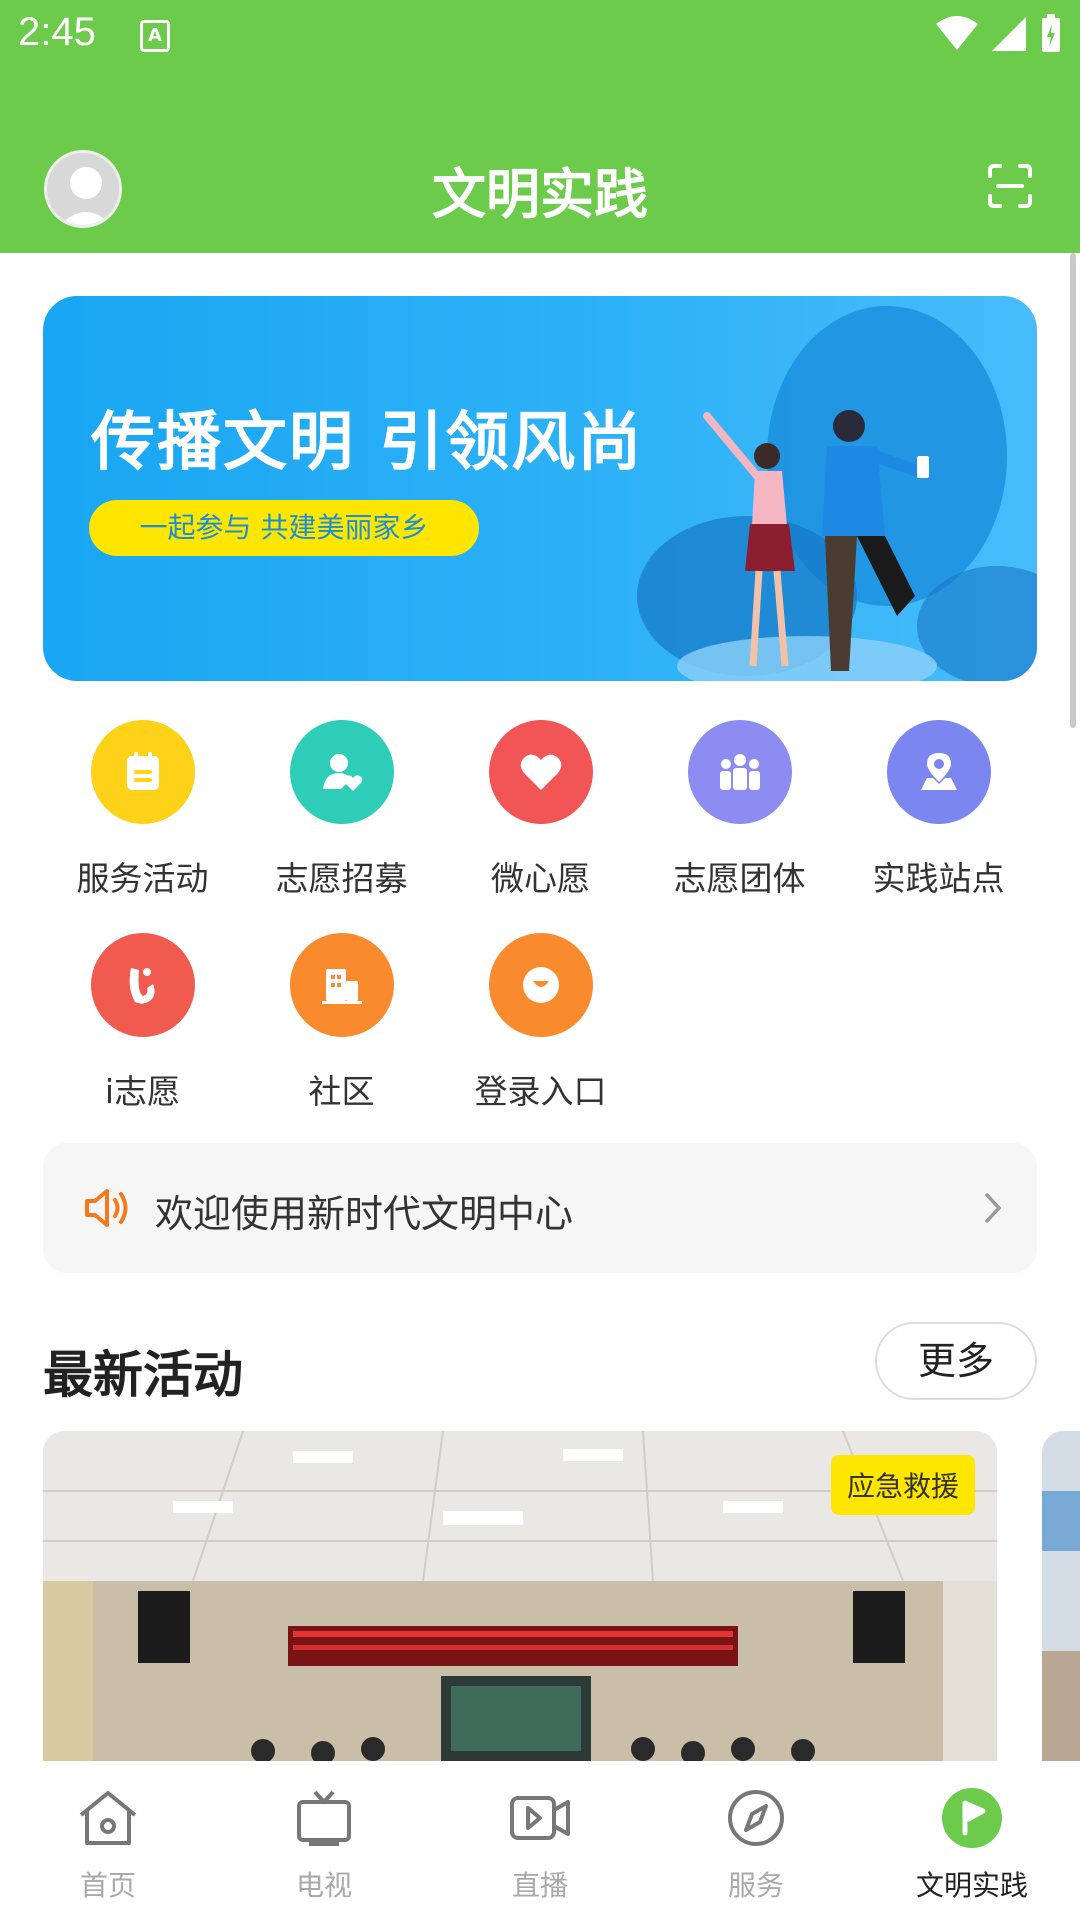  I want to click on building-icon, so click(341, 985).